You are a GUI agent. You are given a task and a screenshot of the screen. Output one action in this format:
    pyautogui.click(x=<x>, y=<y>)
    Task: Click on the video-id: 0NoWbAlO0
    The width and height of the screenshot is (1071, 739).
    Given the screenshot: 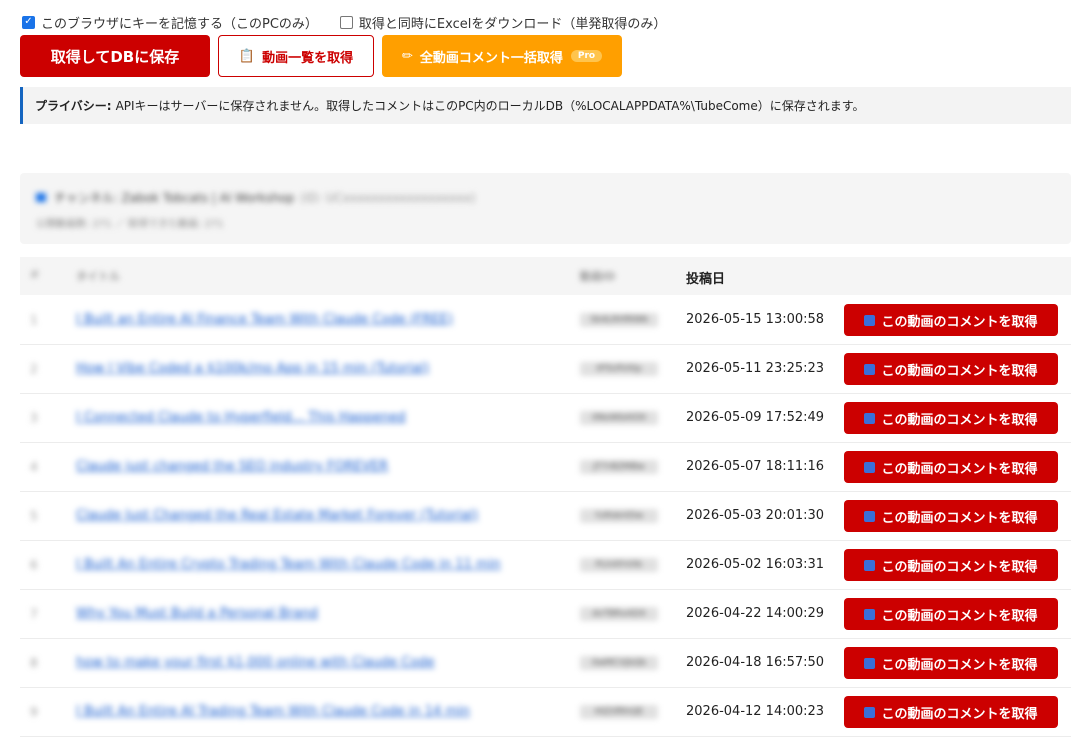 What is the action you would take?
    pyautogui.click(x=619, y=418)
    